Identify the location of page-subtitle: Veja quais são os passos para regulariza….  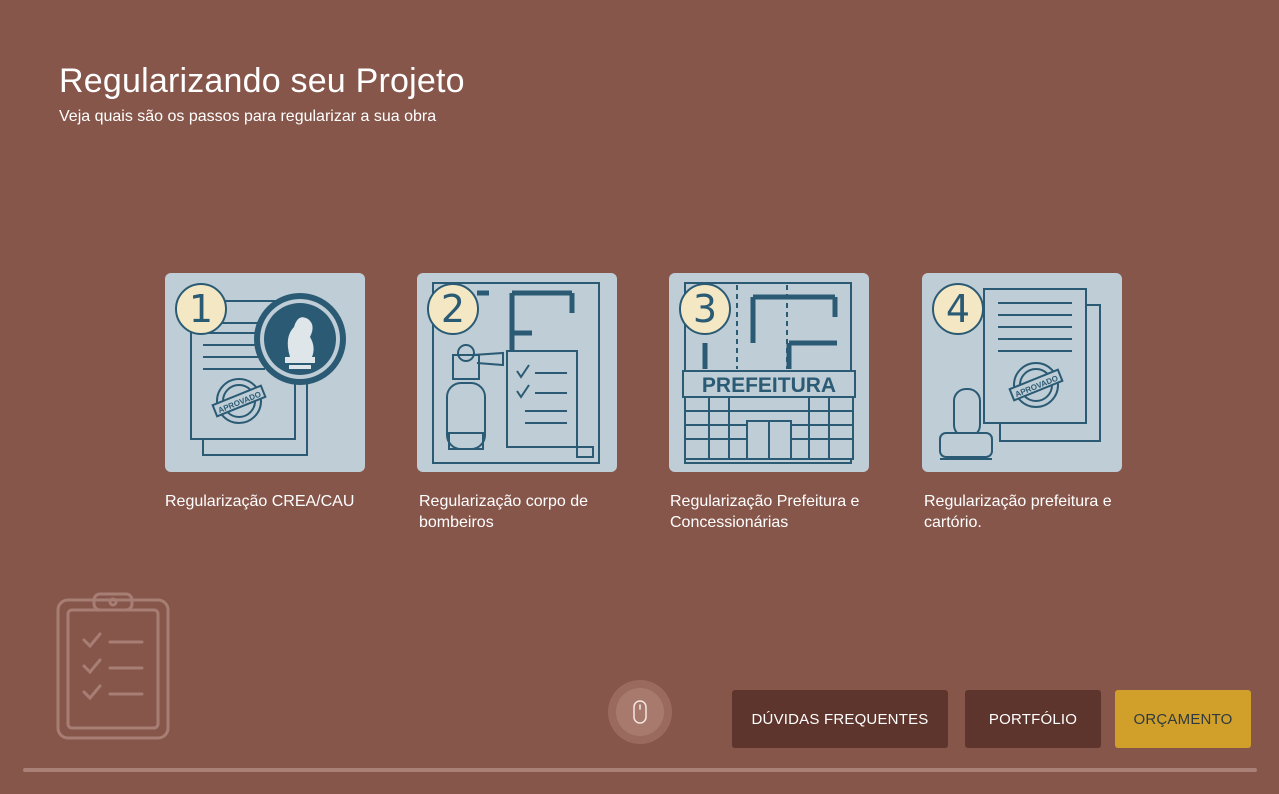
(248, 116).